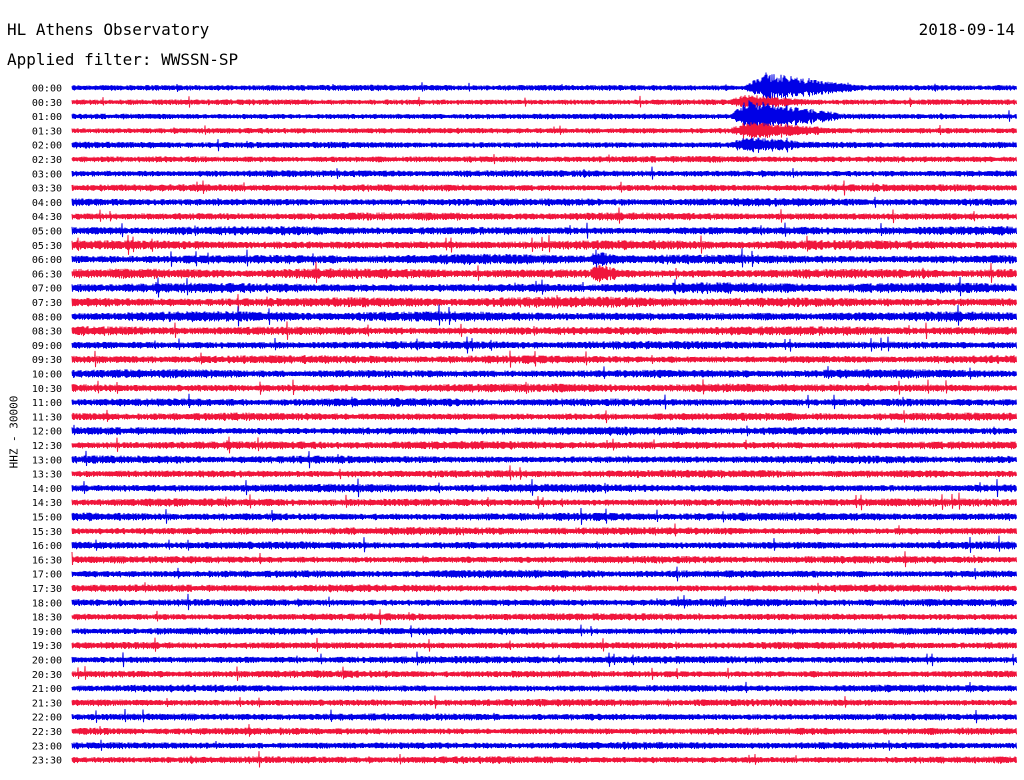 This screenshot has width=1024, height=780. What do you see at coordinates (47, 389) in the screenshot?
I see `row-time-label: 10:30` at bounding box center [47, 389].